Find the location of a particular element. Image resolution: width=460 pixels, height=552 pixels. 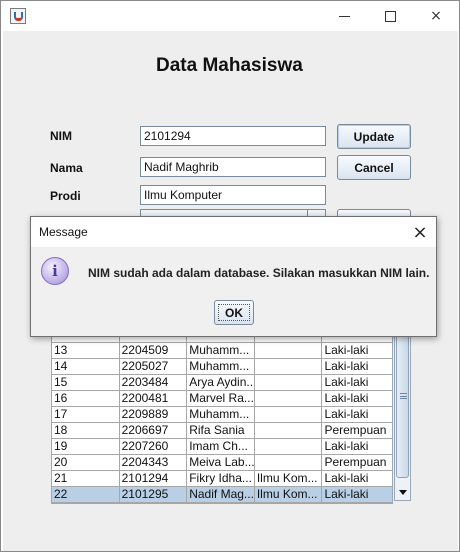

table-row: 14 2205027 Muhamm... Laki-laki is located at coordinates (222, 367).